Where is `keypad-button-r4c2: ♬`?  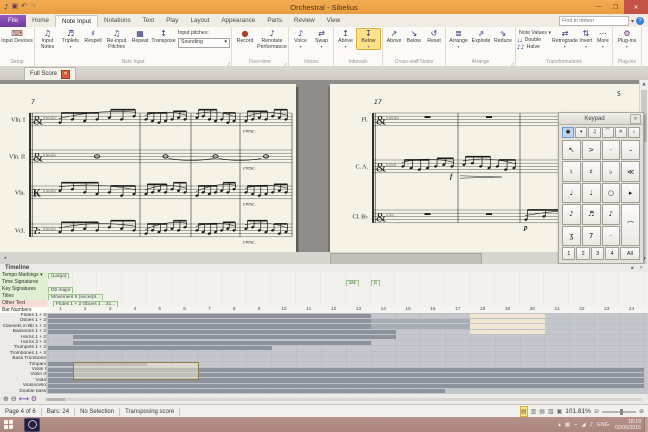 keypad-button-r4c2: ♬ is located at coordinates (591, 214).